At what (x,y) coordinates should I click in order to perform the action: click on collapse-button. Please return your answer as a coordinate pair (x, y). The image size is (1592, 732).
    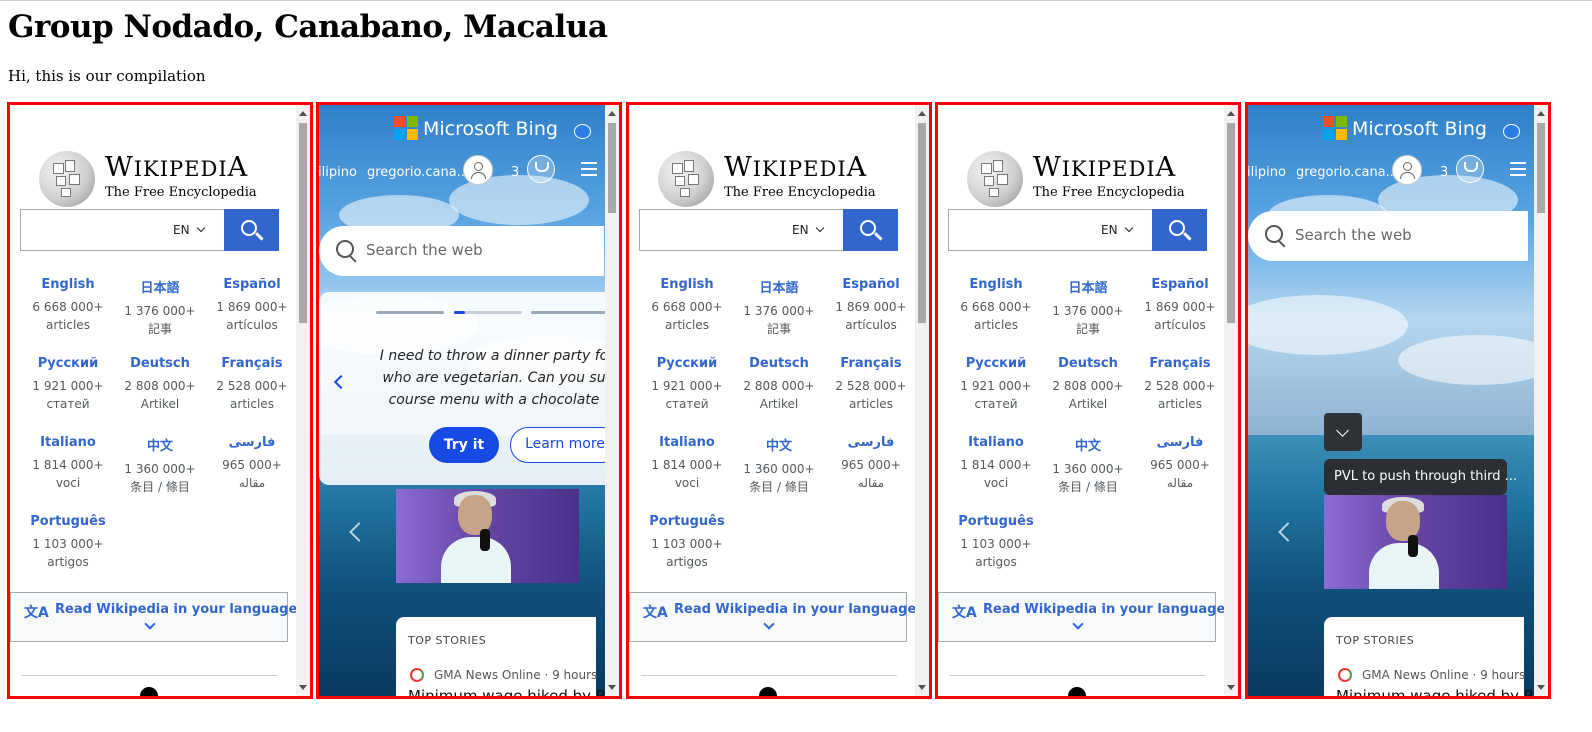
    Looking at the image, I should click on (1343, 432).